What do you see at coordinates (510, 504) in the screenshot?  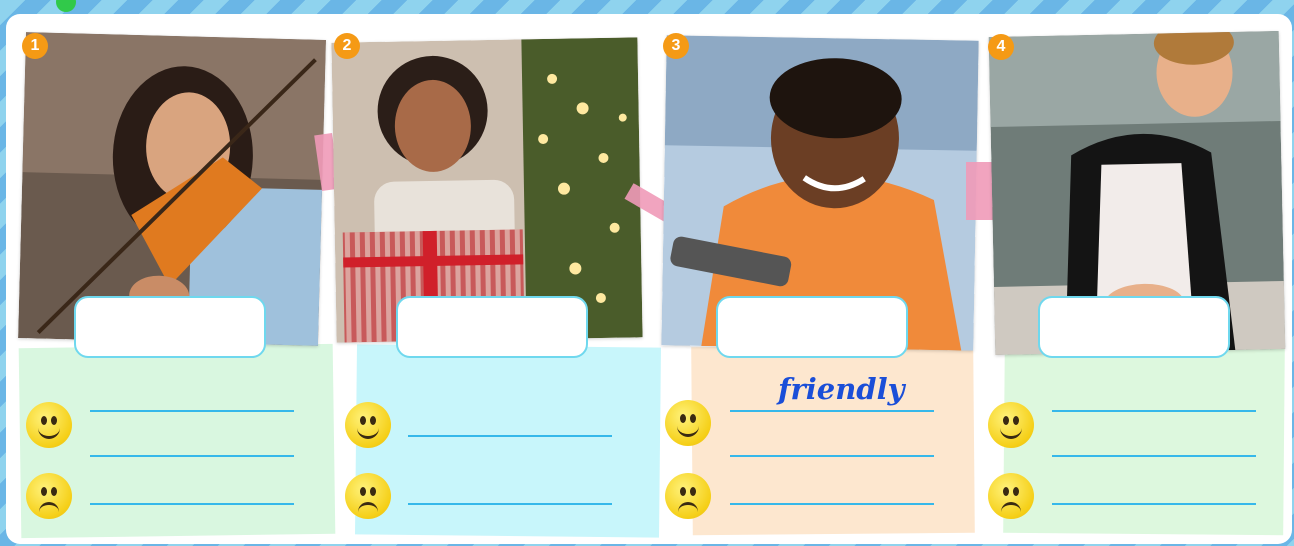 I see `card-2-negative-line` at bounding box center [510, 504].